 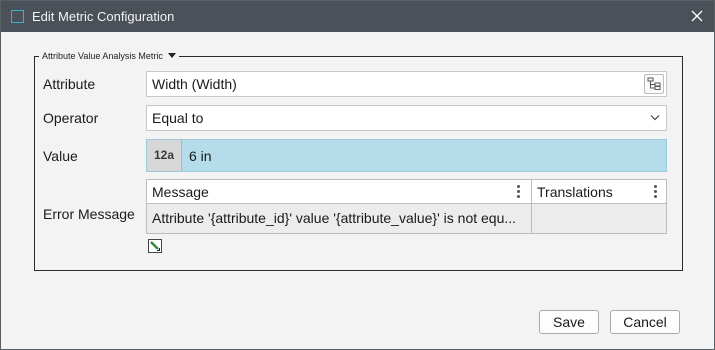 I want to click on chevron-down-icon, so click(x=655, y=118).